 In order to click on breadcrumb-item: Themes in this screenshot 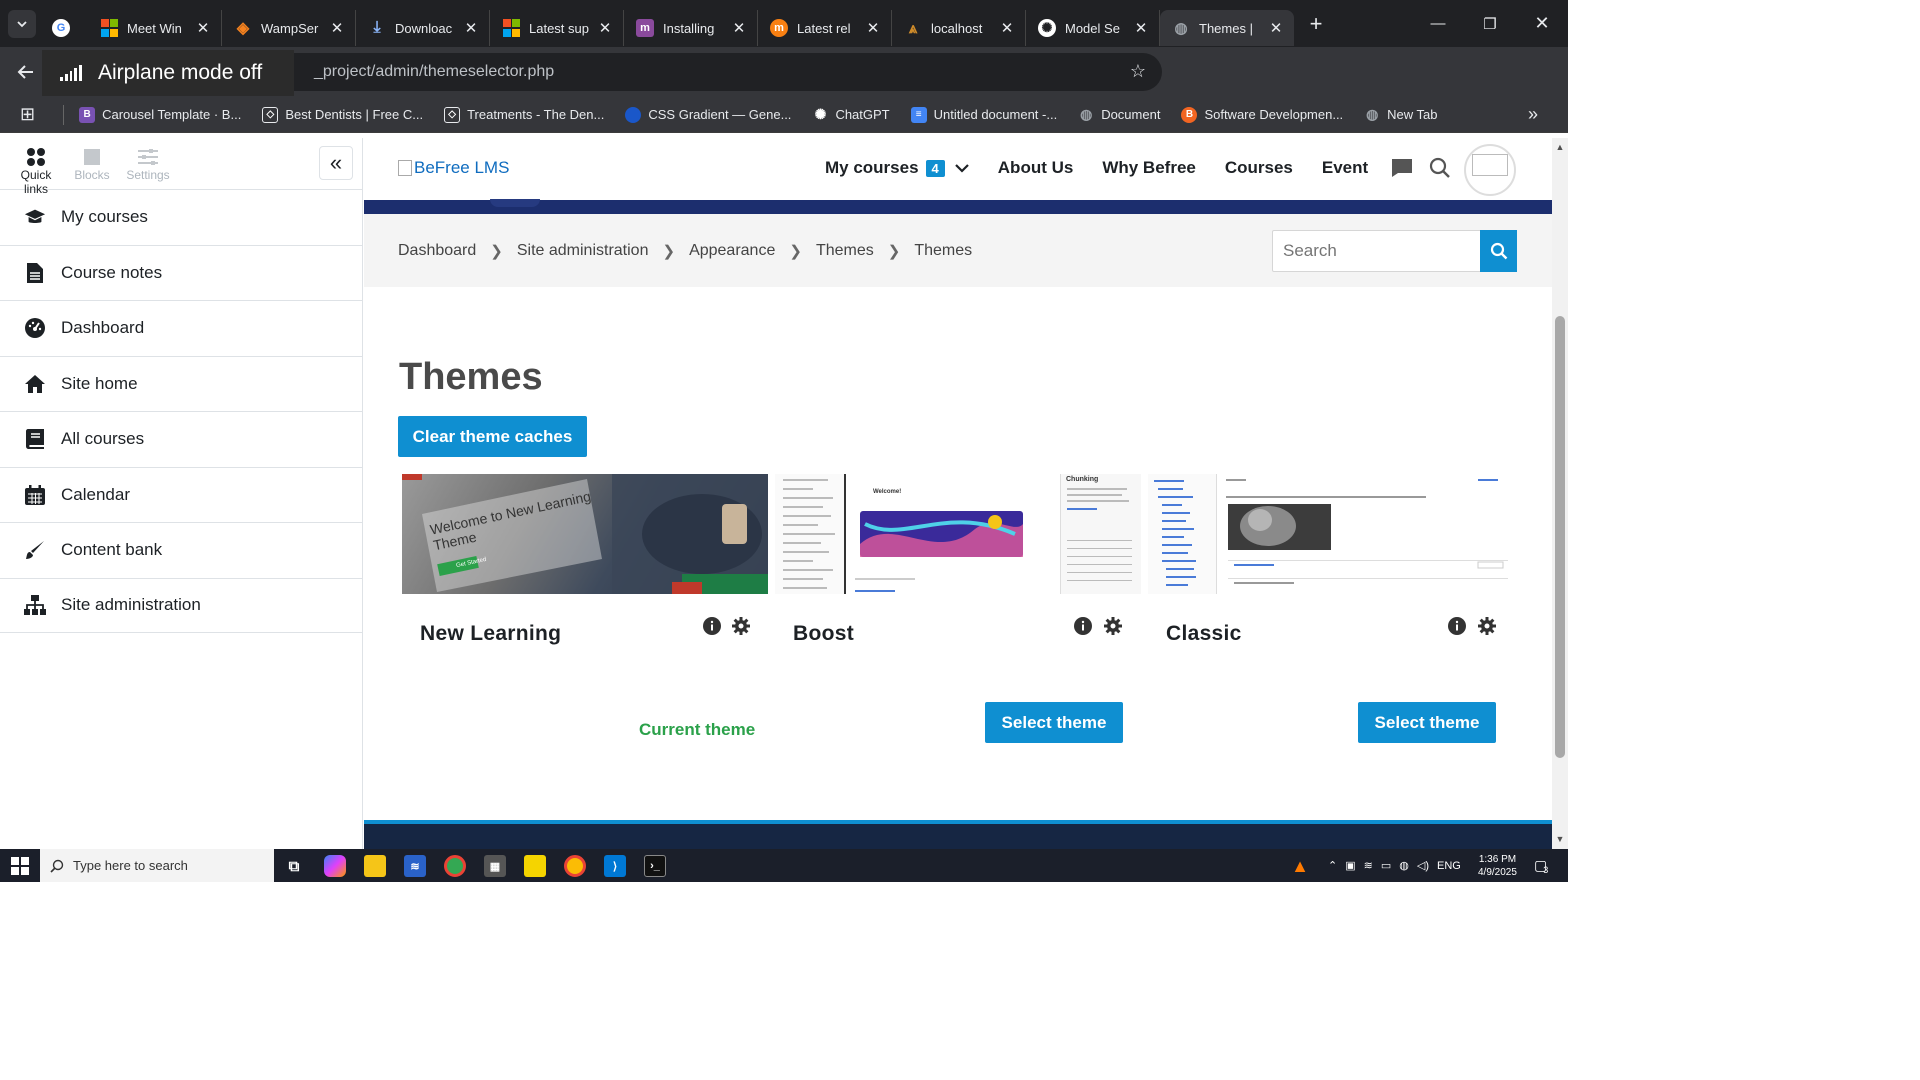, I will do `click(845, 251)`.